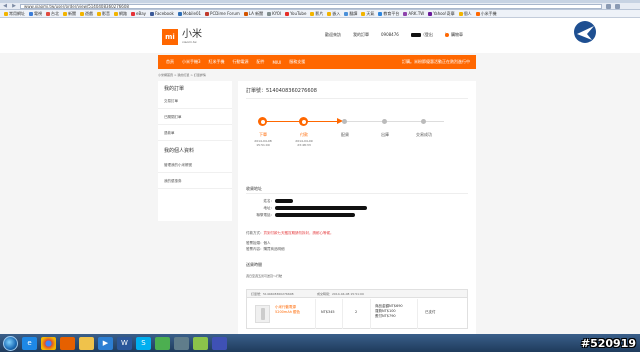 This screenshot has height=352, width=640. Describe the element at coordinates (617, 6) in the screenshot. I see `menu-icon` at that location.